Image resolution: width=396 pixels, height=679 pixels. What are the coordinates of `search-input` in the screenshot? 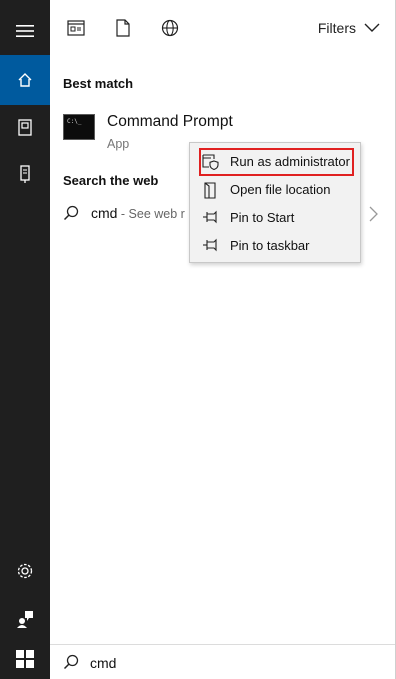 It's located at (235, 663).